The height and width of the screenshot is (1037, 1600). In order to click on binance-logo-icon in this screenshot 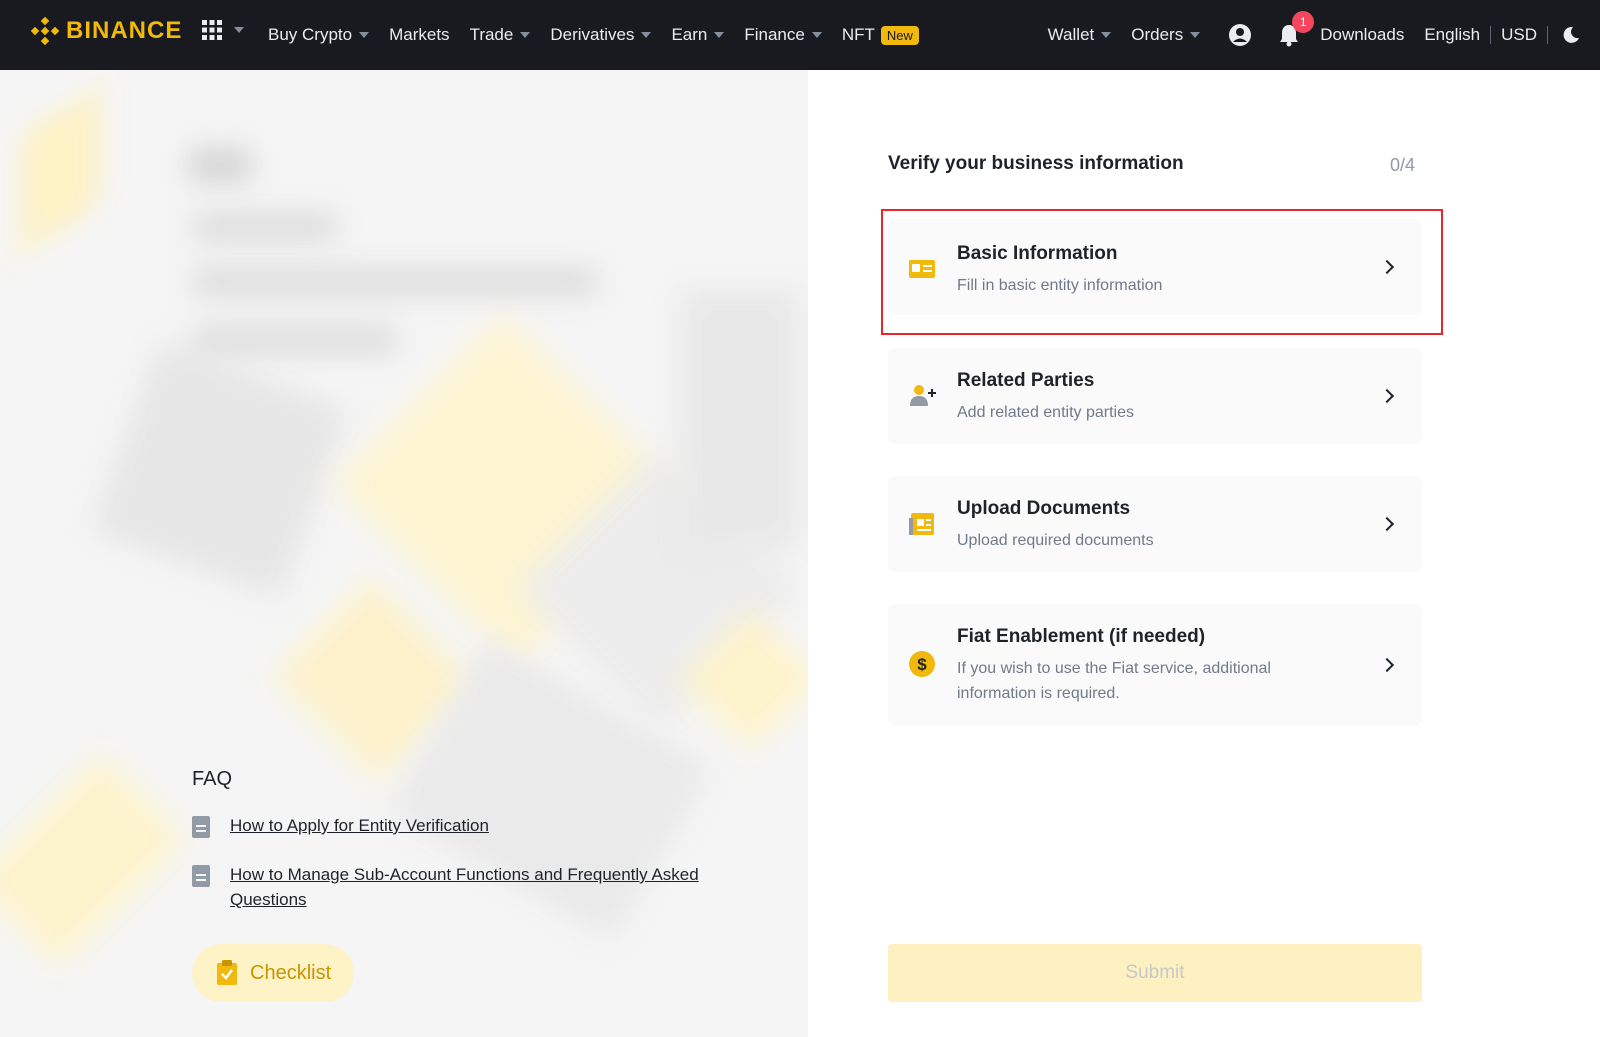, I will do `click(45, 31)`.